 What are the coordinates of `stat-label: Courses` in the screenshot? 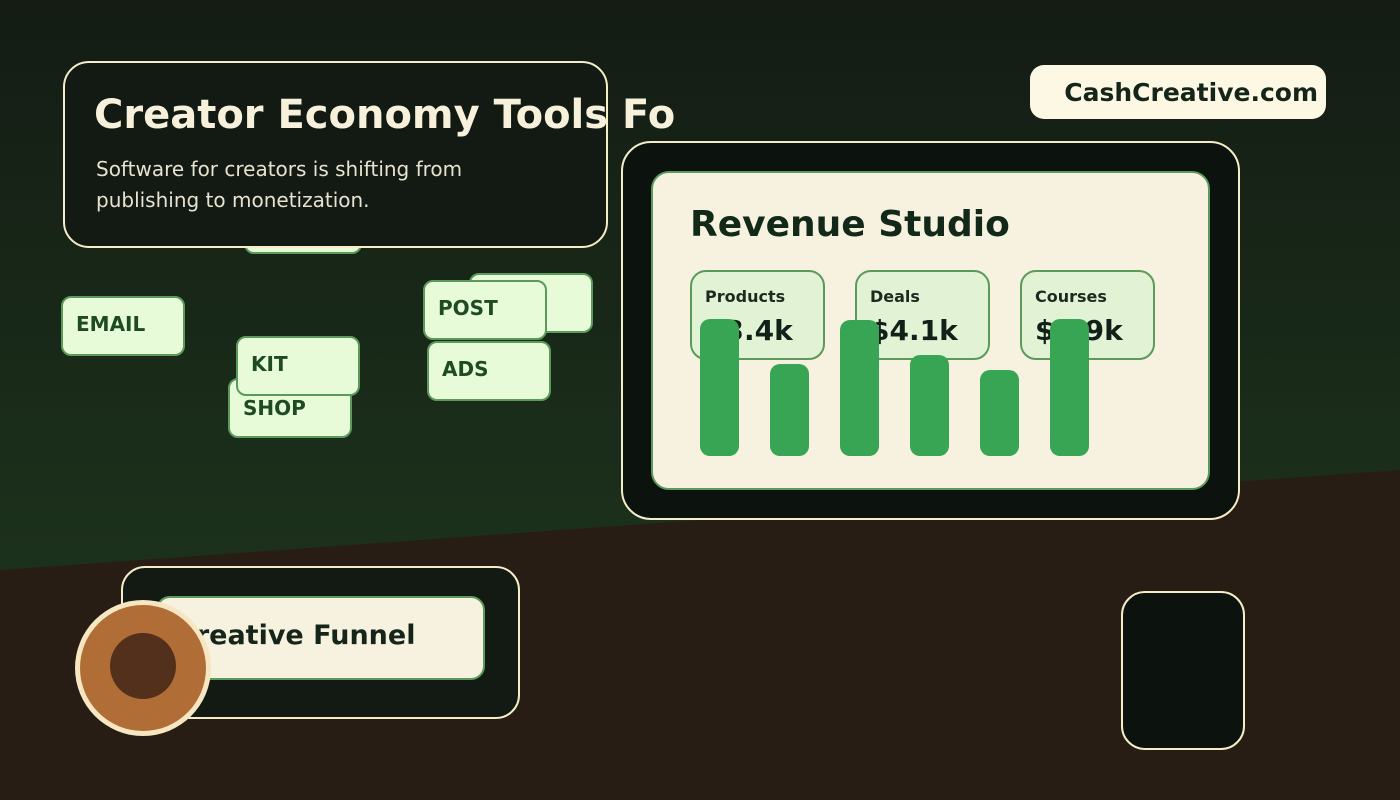 It's located at (1071, 296).